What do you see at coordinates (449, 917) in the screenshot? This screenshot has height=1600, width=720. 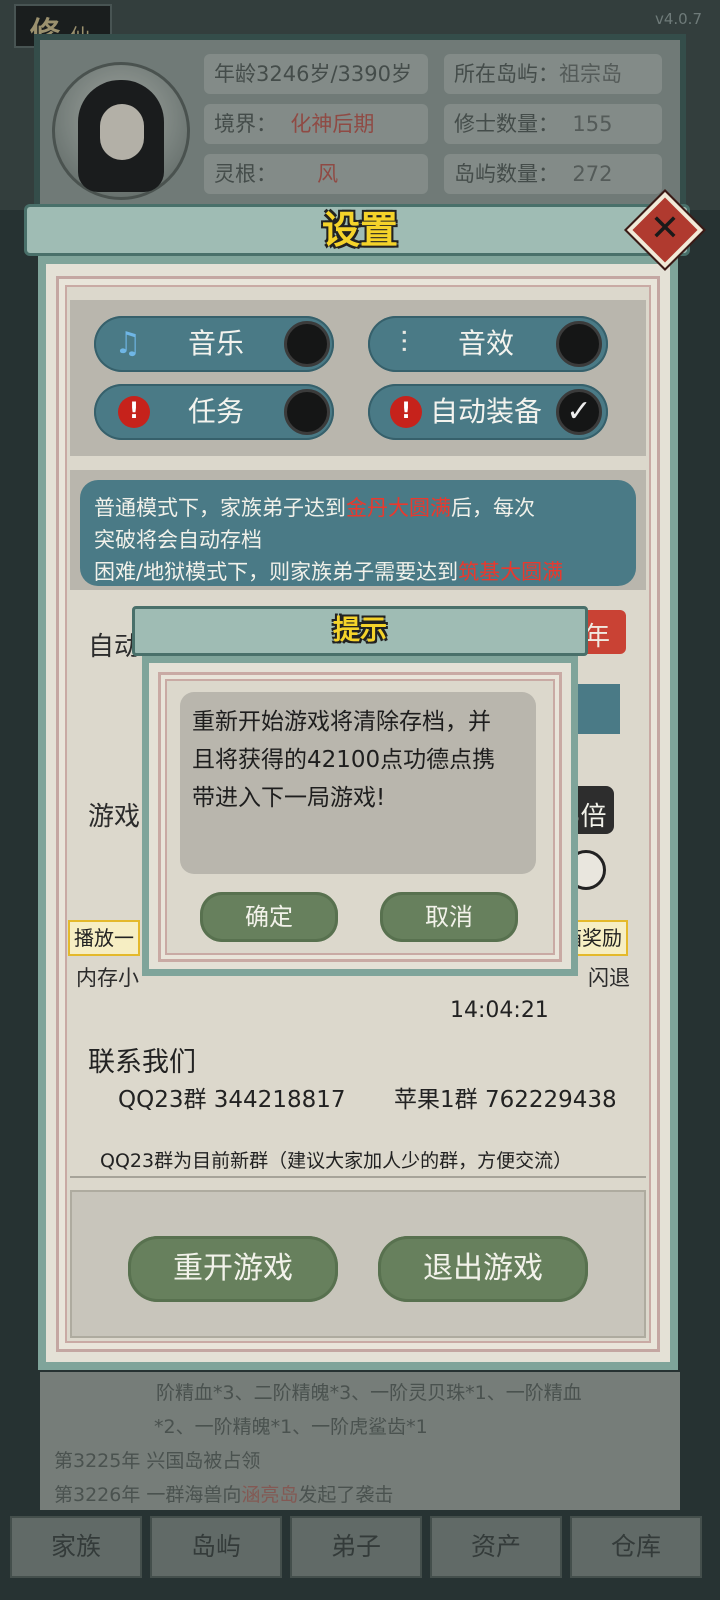 I see `cancel-button: 取消` at bounding box center [449, 917].